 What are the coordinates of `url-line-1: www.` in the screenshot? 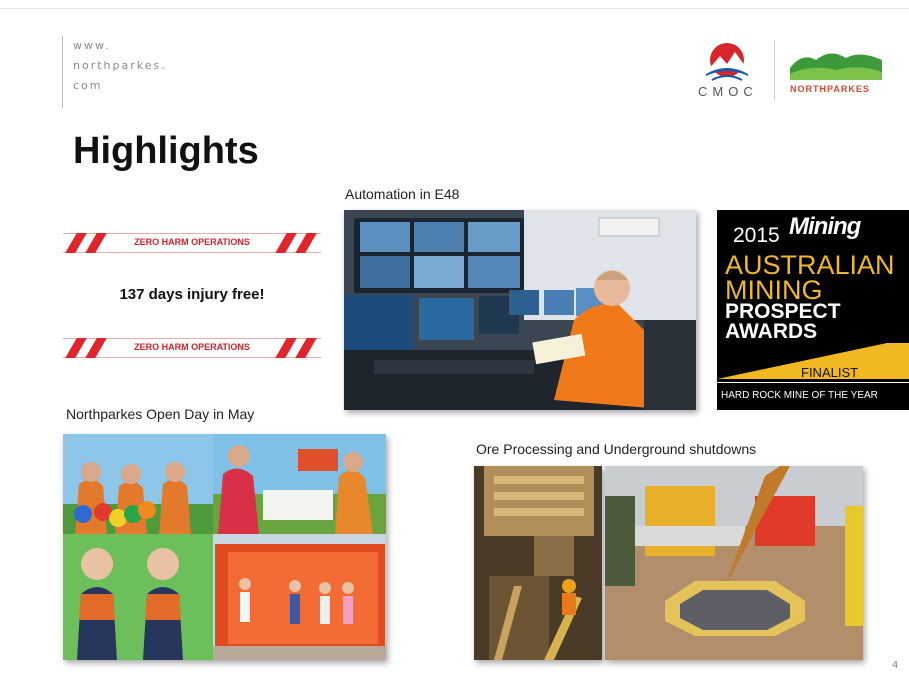 It's located at (92, 45).